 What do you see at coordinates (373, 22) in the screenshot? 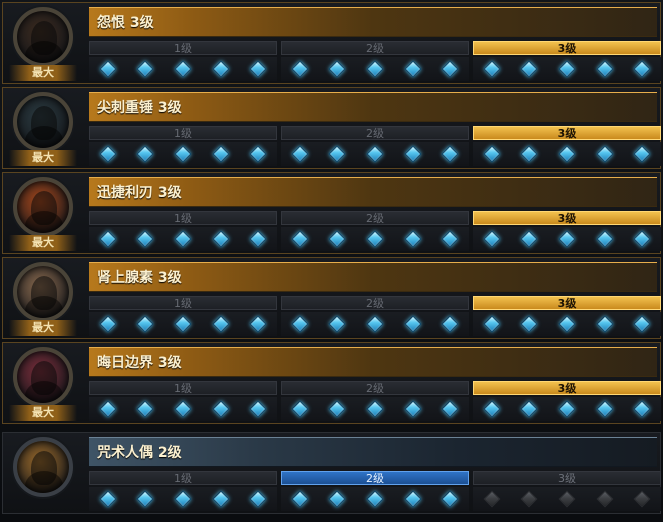
I see `skill-title: 怨恨 3级` at bounding box center [373, 22].